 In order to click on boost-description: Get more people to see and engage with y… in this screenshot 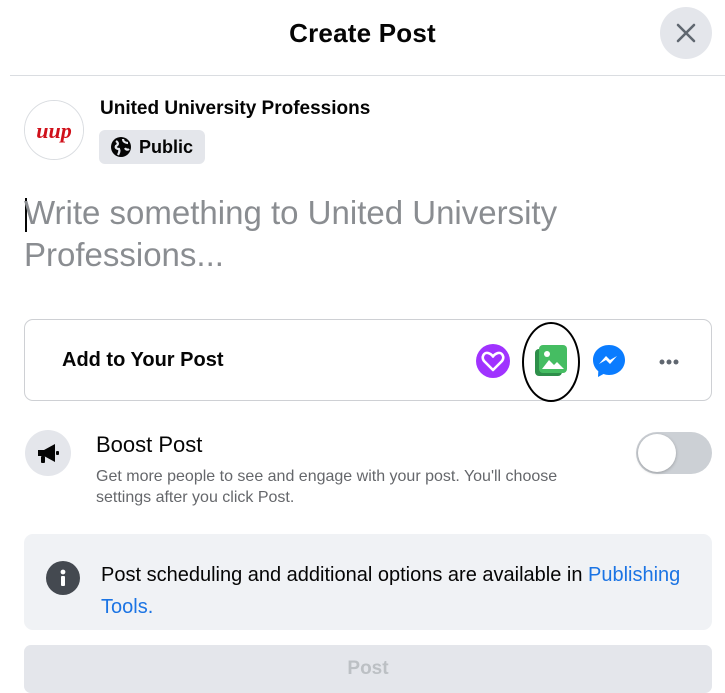, I will do `click(327, 487)`.